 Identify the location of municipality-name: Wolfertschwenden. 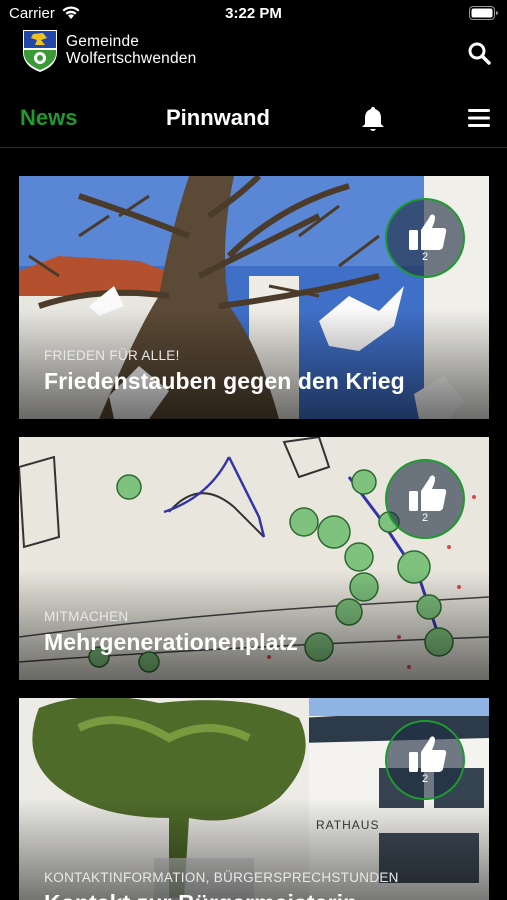
(131, 58).